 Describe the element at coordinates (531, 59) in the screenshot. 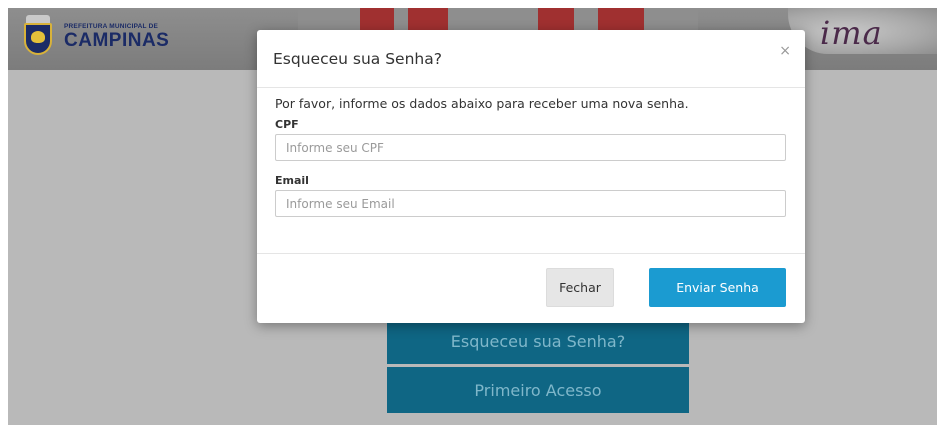

I see `modal-header: Esqueceu sua Senha? ×` at that location.